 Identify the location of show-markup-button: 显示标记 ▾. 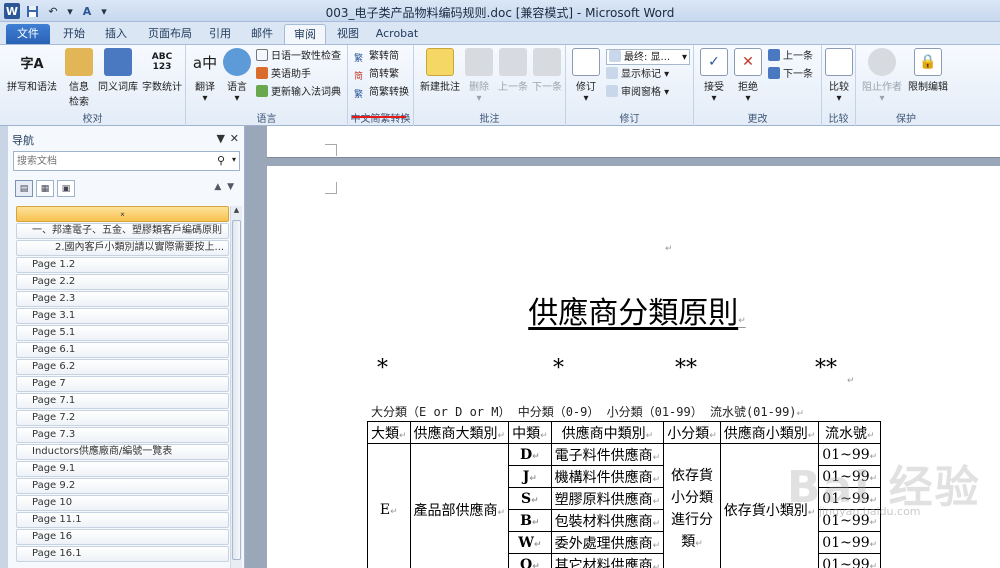
(637, 75).